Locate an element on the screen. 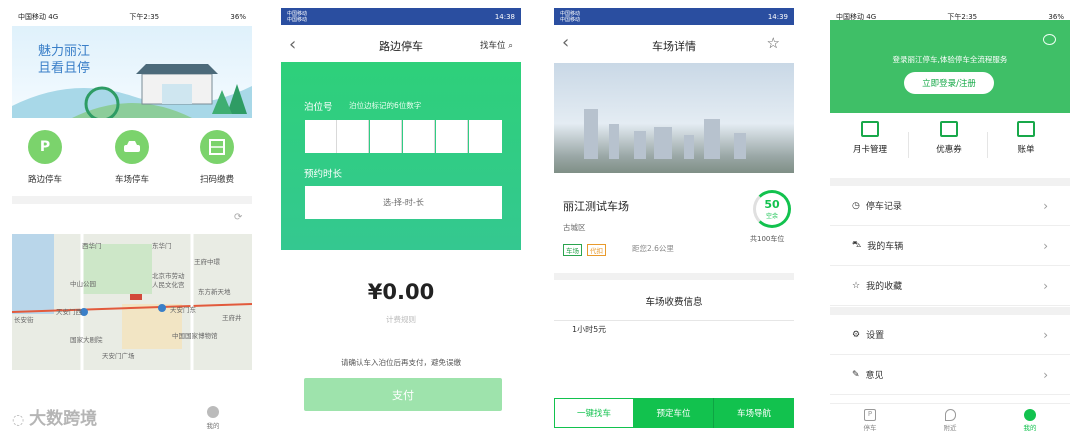 This screenshot has height=441, width=1080. lot-parking-label: 车场停车 is located at coordinates (131, 180).